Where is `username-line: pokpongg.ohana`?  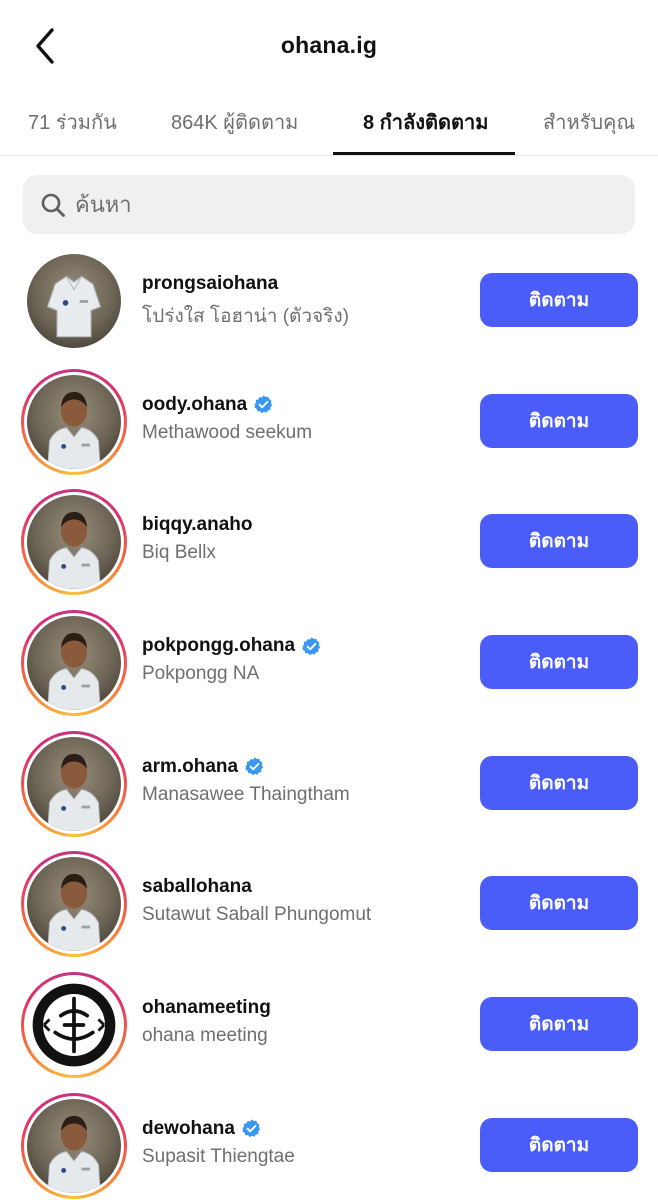
username-line: pokpongg.ohana is located at coordinates (307, 646).